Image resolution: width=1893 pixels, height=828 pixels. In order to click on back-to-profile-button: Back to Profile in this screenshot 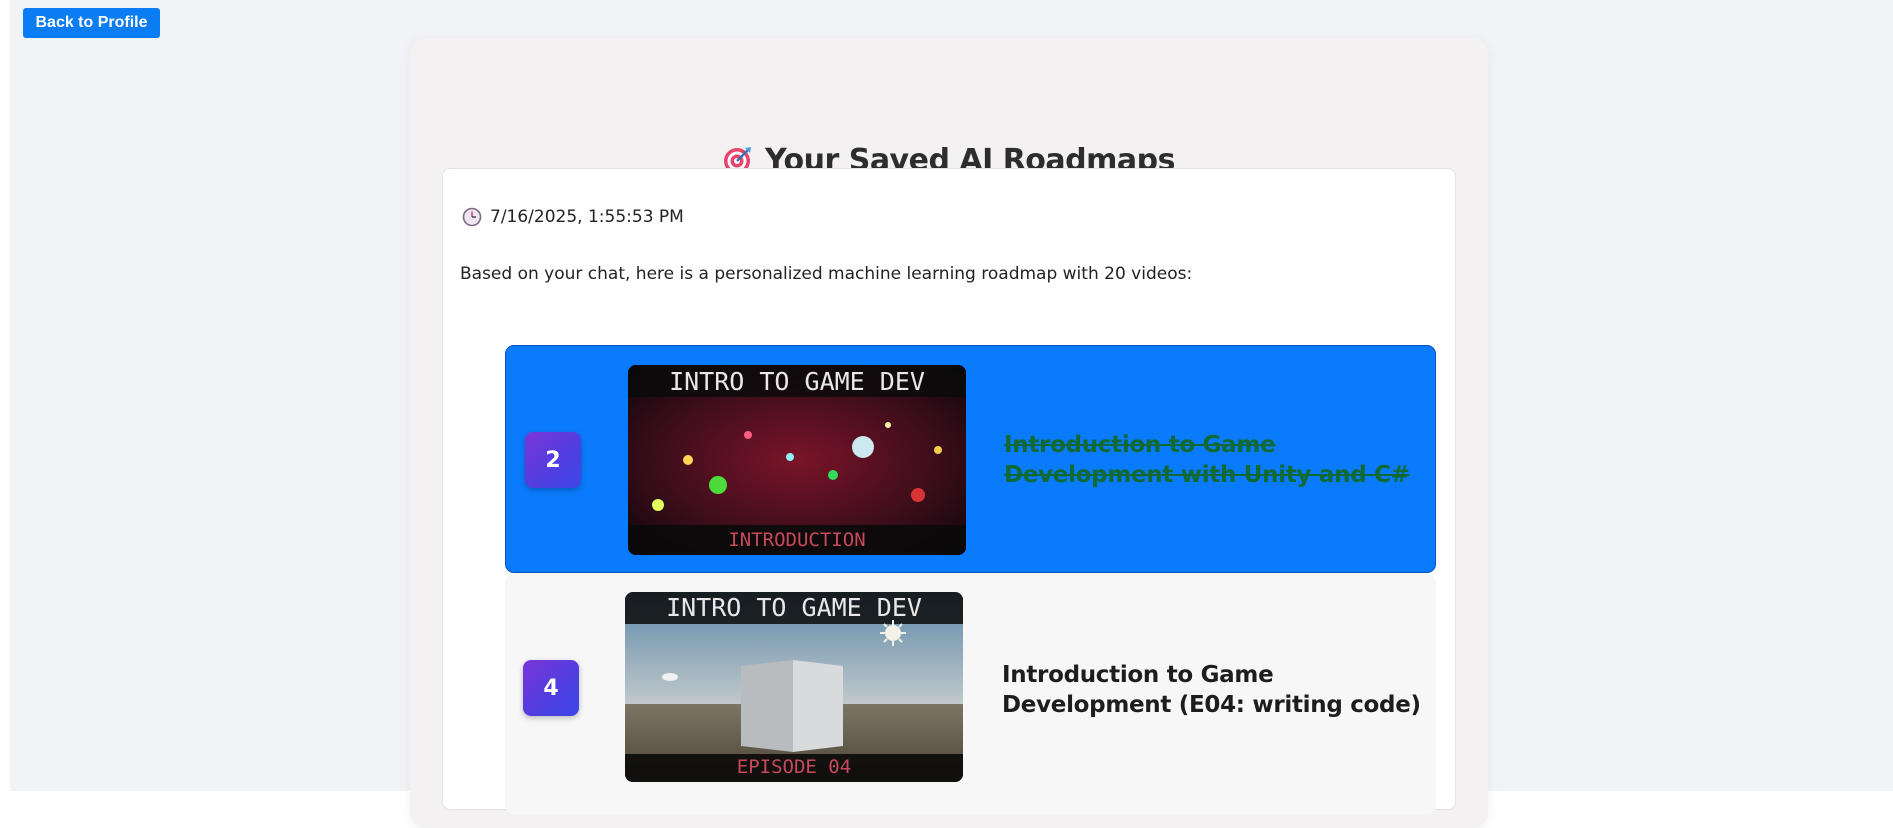, I will do `click(91, 23)`.